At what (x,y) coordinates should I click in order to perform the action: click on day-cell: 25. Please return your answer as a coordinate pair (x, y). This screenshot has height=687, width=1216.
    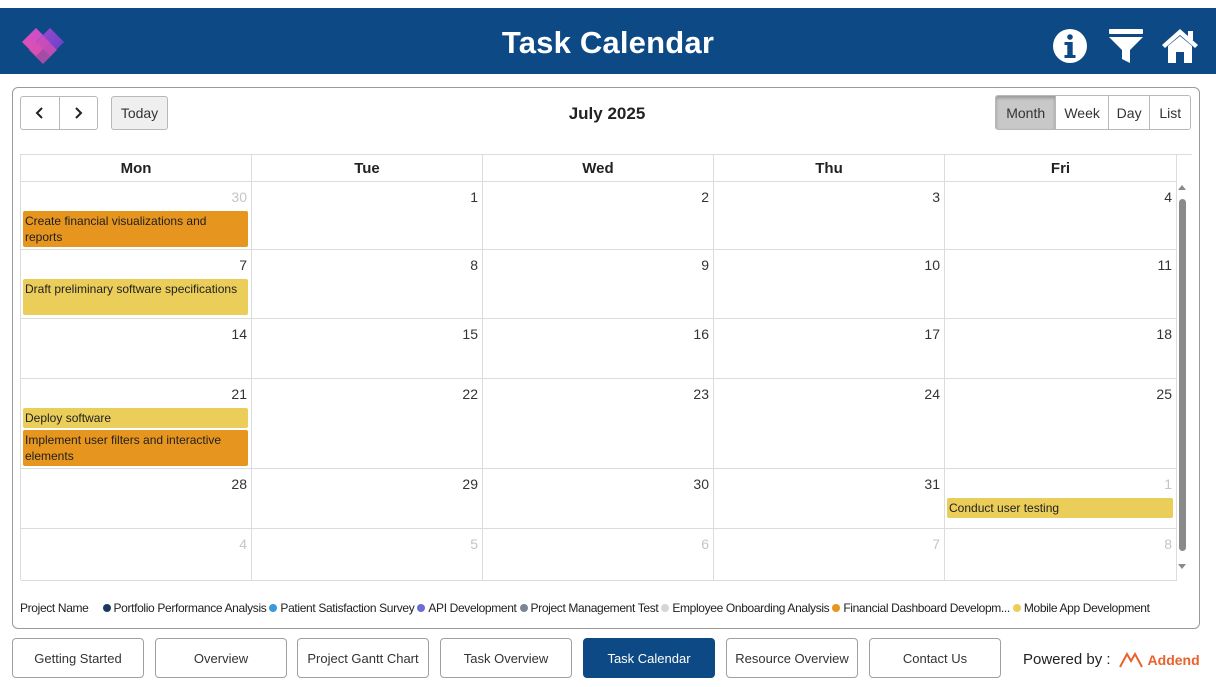
    Looking at the image, I should click on (1061, 424).